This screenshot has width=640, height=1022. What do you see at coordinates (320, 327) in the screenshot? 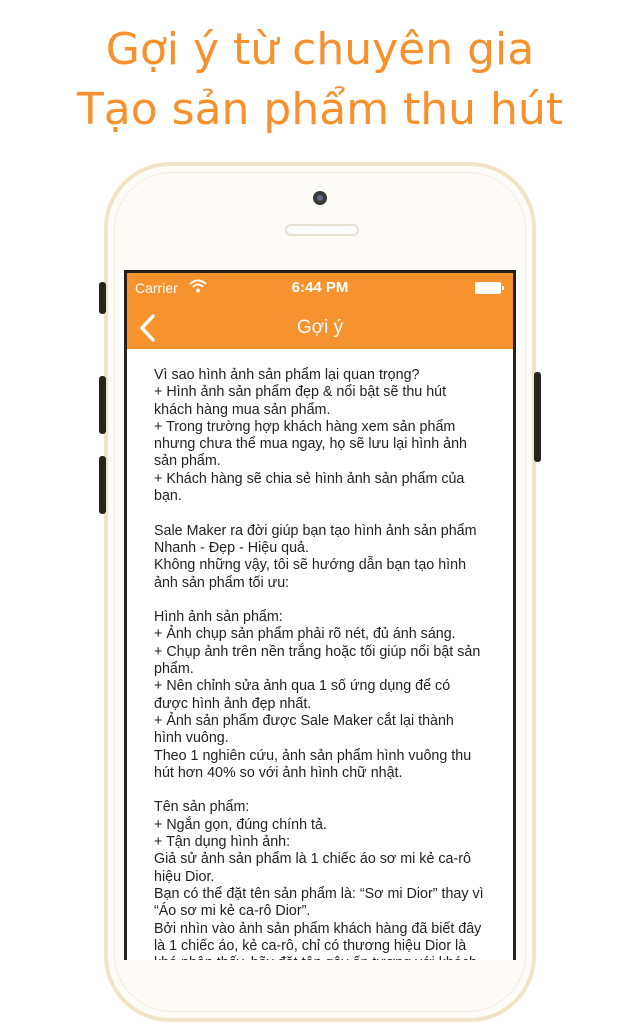
I see `nav-title: Gợi ý` at bounding box center [320, 327].